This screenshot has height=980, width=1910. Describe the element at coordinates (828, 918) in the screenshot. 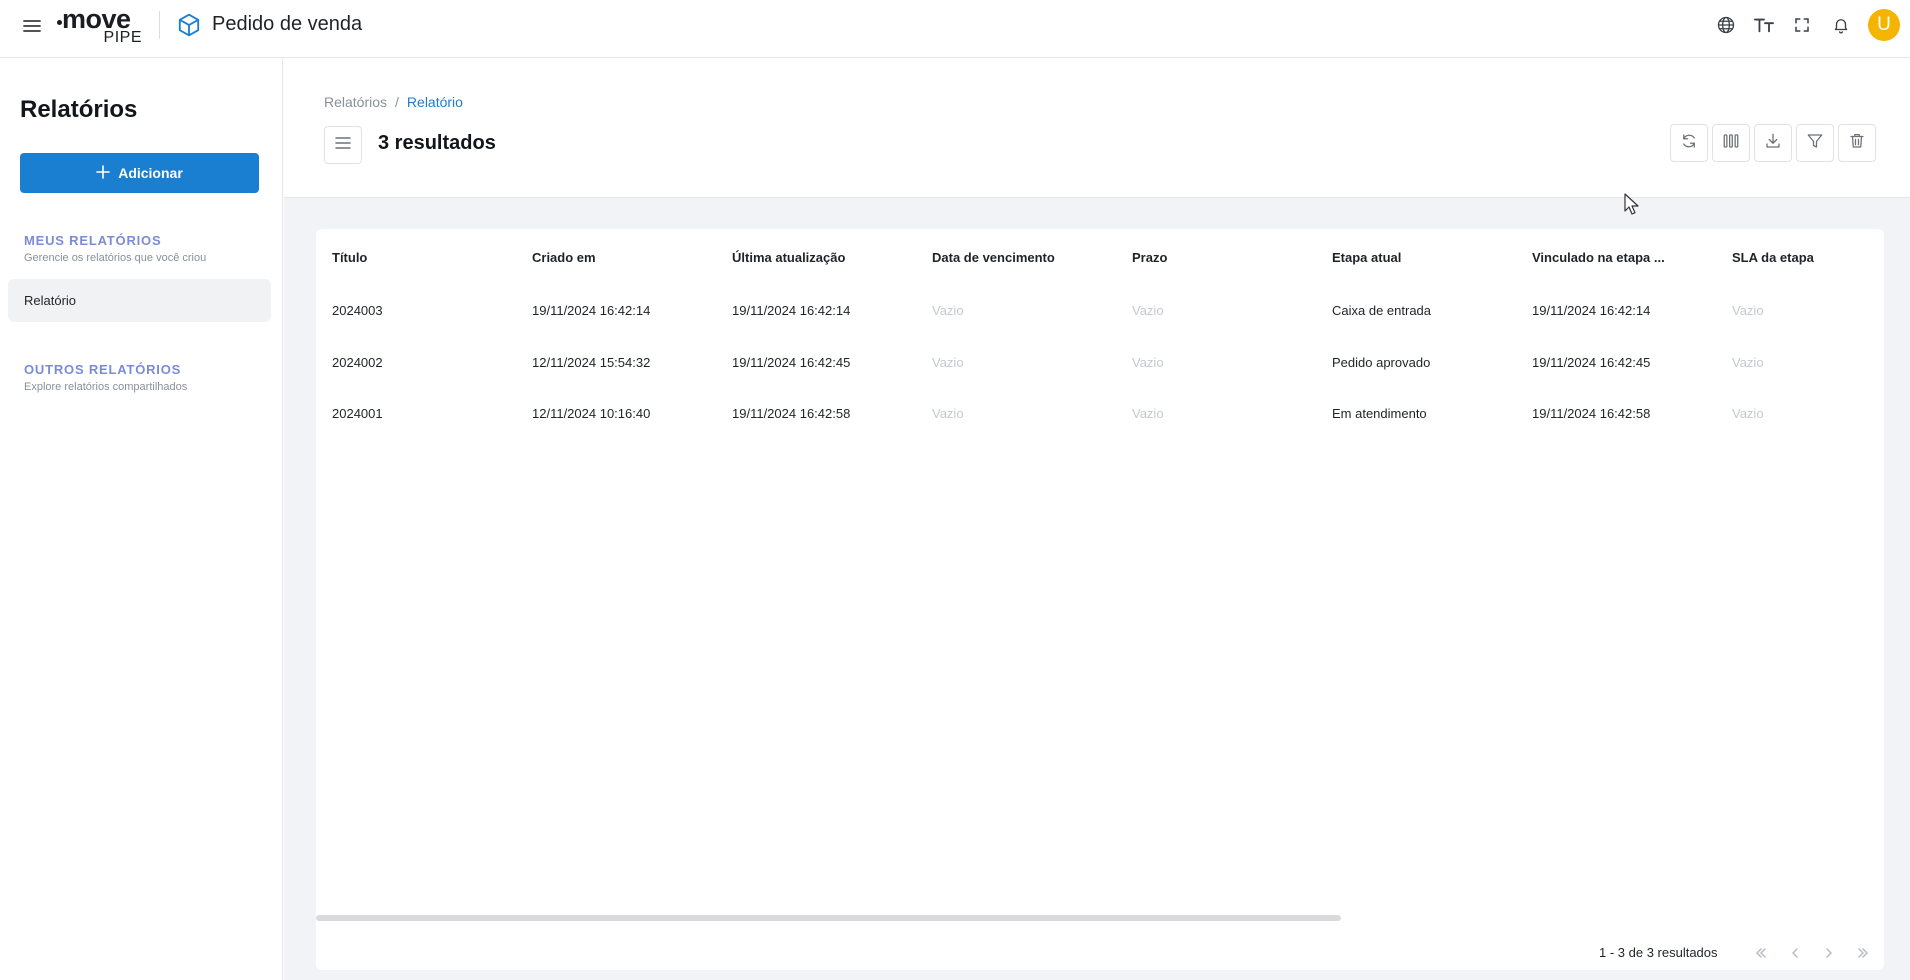

I see `horizontal-scrollbar` at that location.